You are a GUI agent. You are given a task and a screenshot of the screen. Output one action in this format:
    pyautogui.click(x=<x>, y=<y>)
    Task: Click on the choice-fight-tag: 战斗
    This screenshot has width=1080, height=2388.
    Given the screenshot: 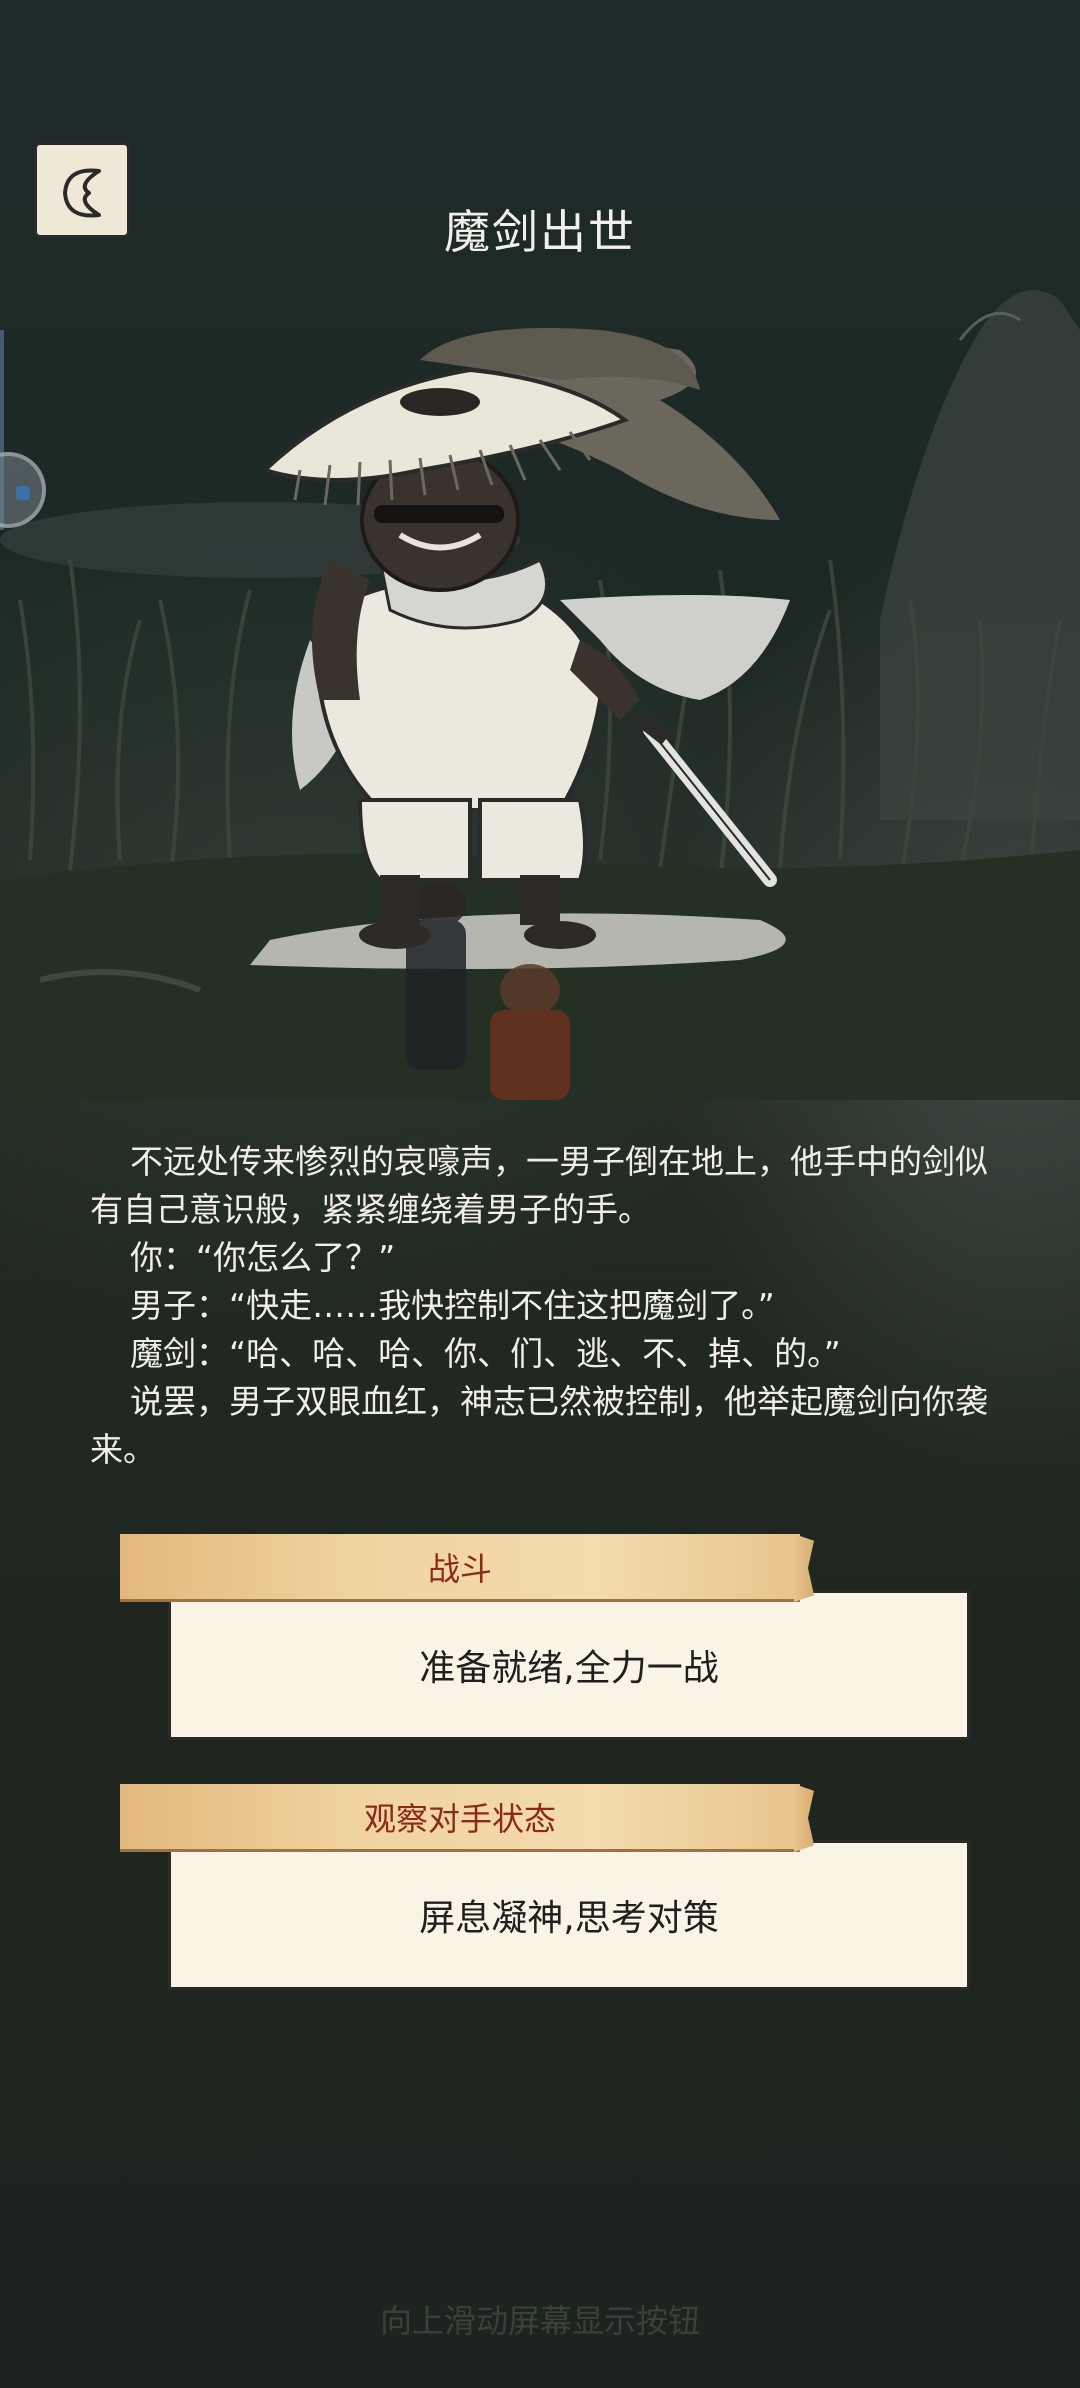 What is the action you would take?
    pyautogui.click(x=460, y=1568)
    